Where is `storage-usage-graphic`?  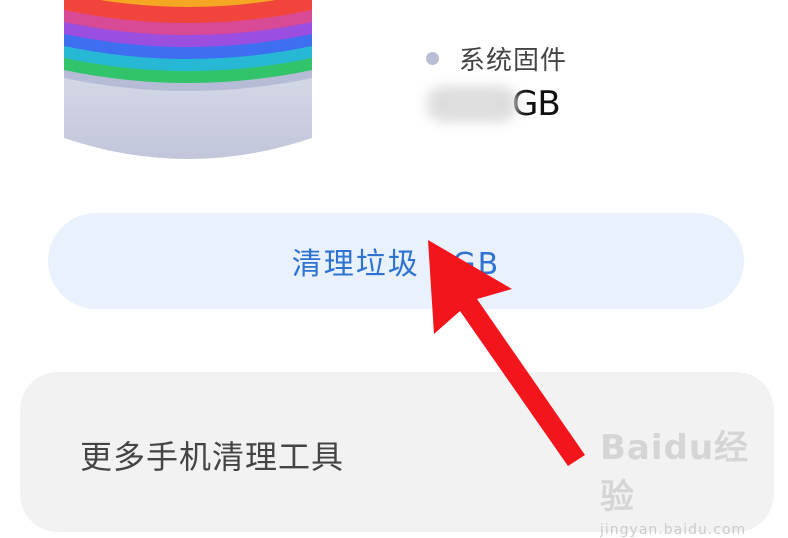 storage-usage-graphic is located at coordinates (188, 79).